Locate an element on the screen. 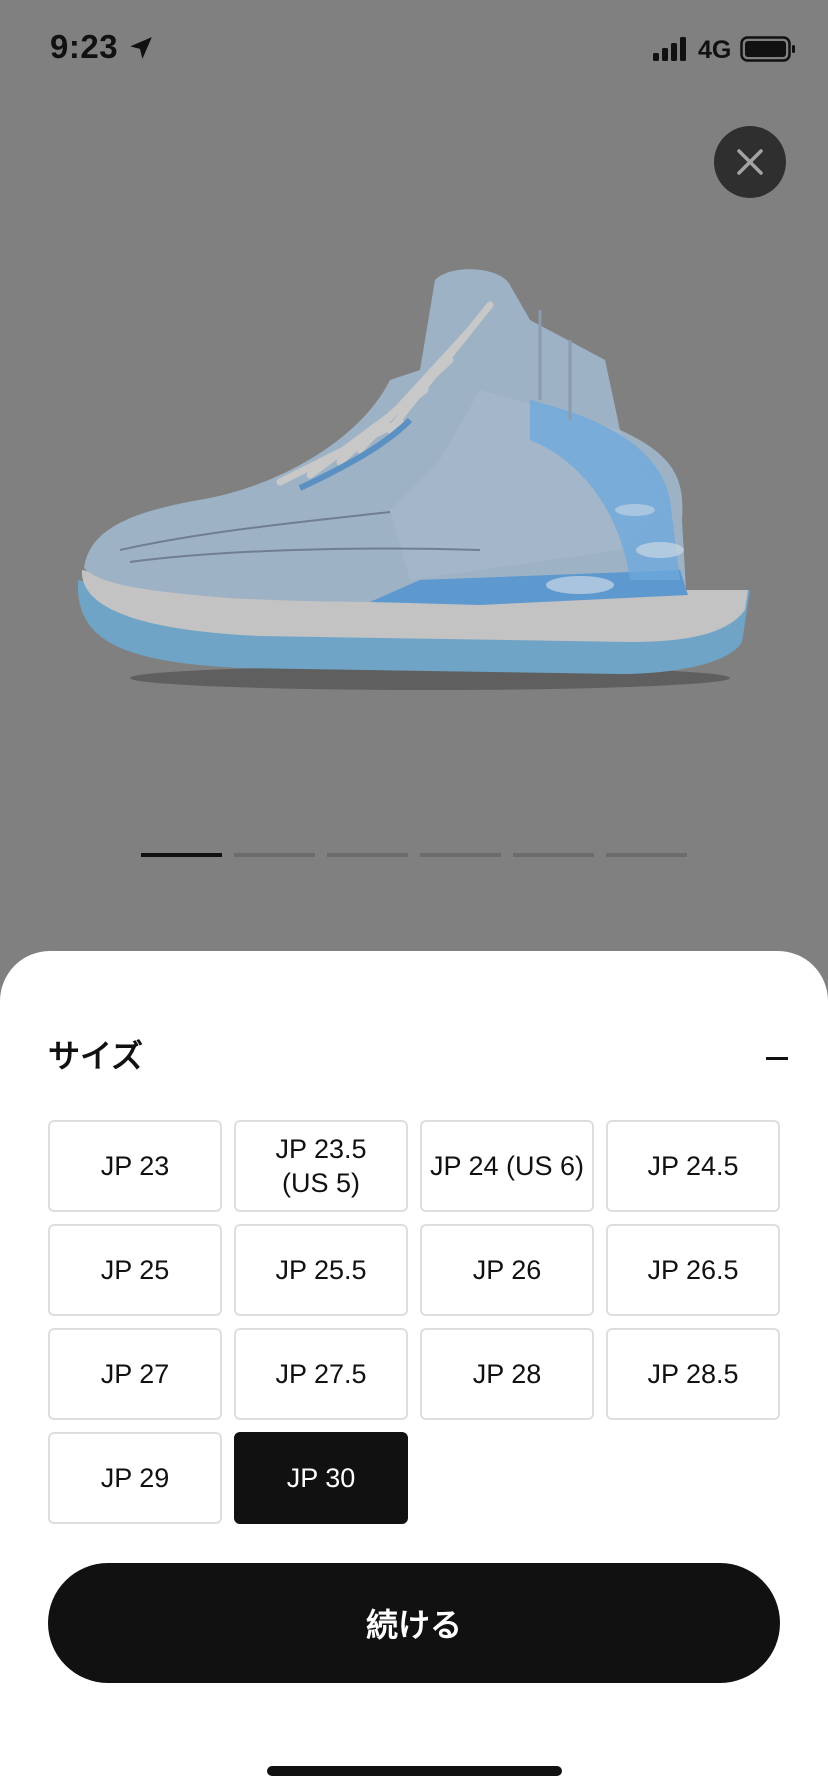 Image resolution: width=828 pixels, height=1792 pixels. size-option-label: JP 26.5 is located at coordinates (693, 1270).